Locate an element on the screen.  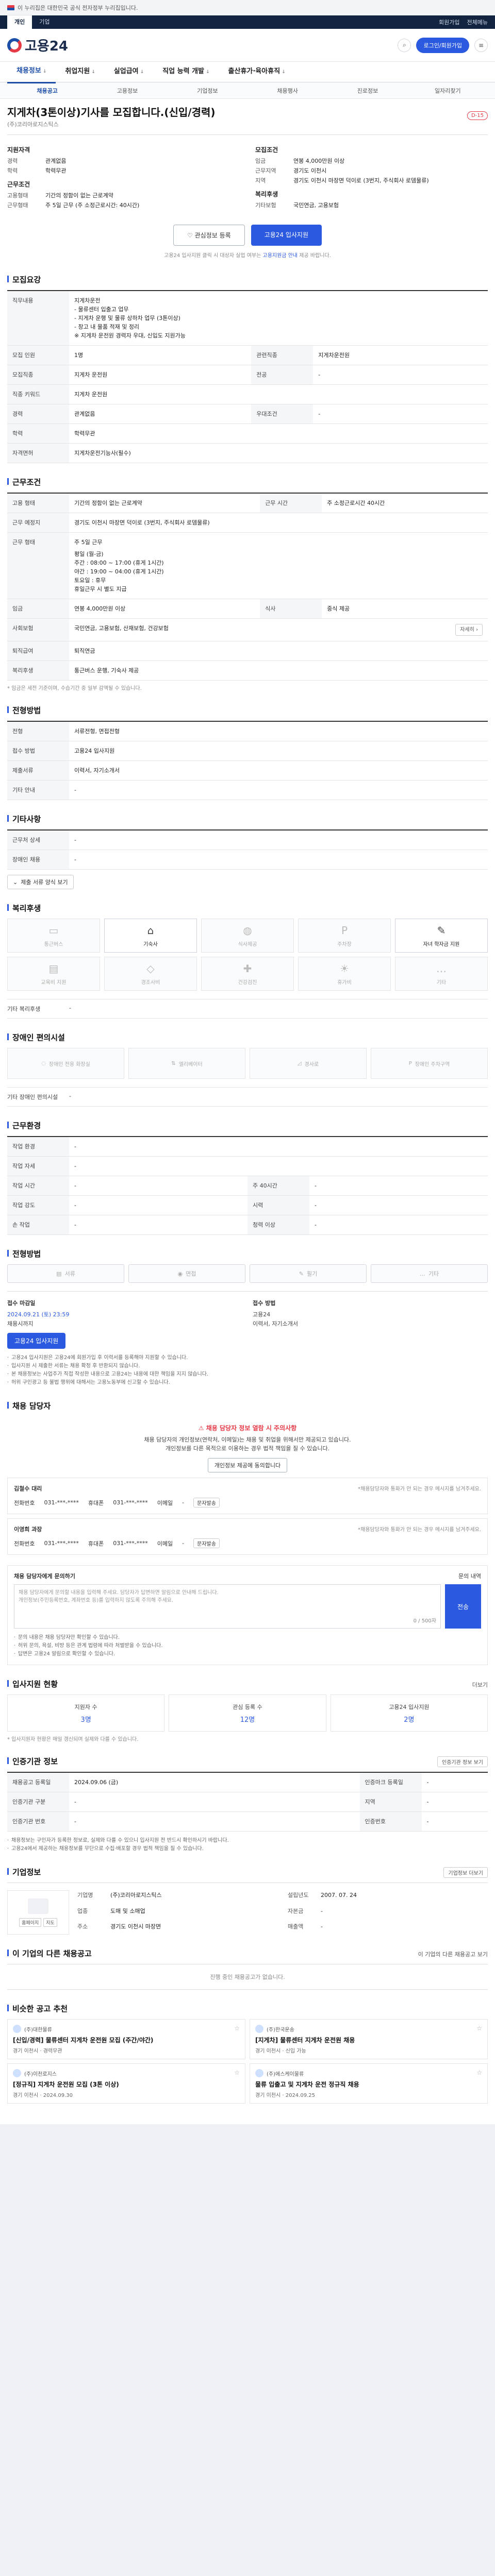
company-row: 자본금 - is located at coordinates (305, 1910).